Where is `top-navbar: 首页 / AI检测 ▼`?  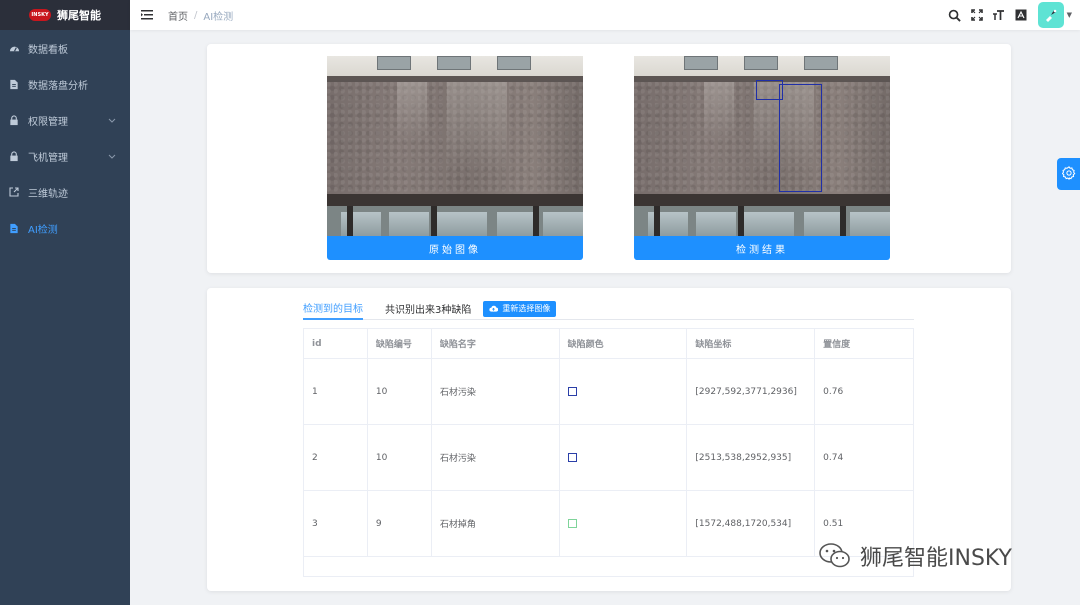
top-navbar: 首页 / AI检测 ▼ is located at coordinates (605, 15).